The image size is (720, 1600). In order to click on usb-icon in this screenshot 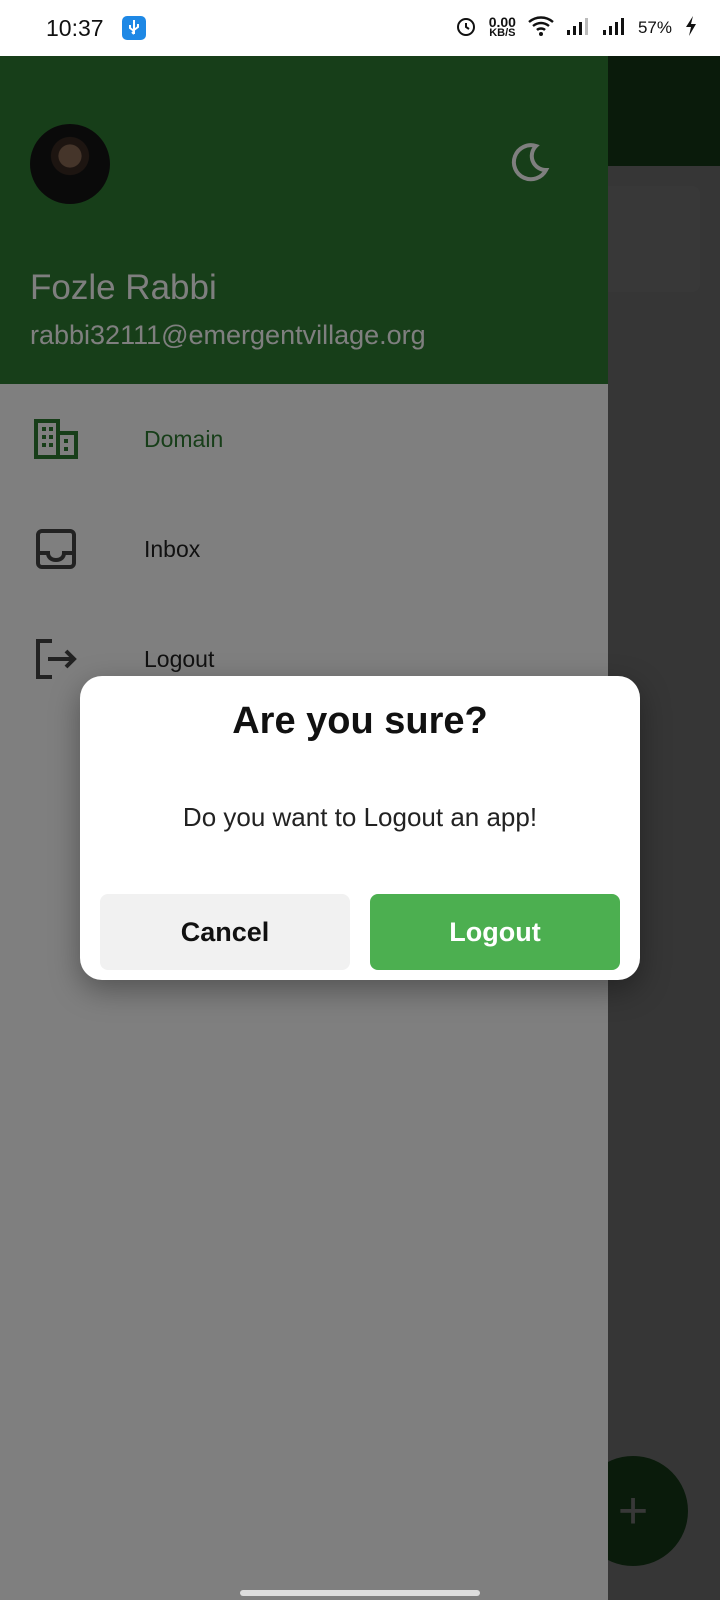, I will do `click(133, 28)`.